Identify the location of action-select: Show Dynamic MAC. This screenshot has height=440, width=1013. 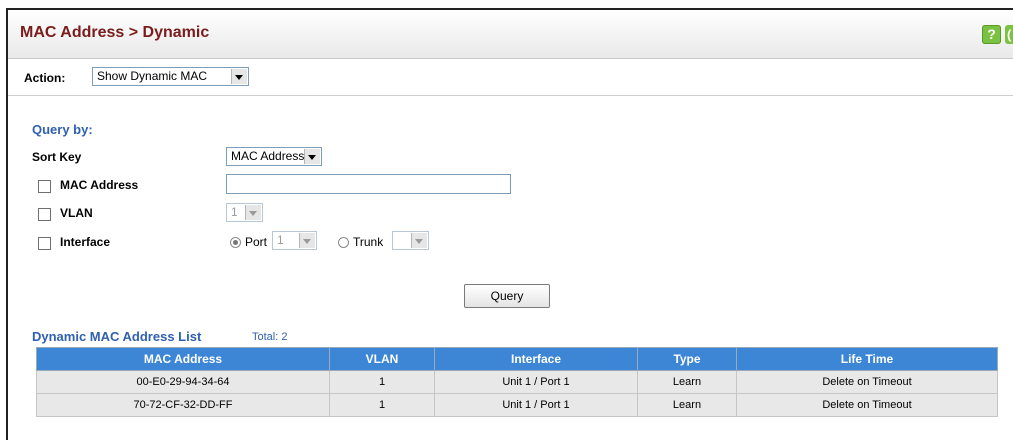
(170, 76).